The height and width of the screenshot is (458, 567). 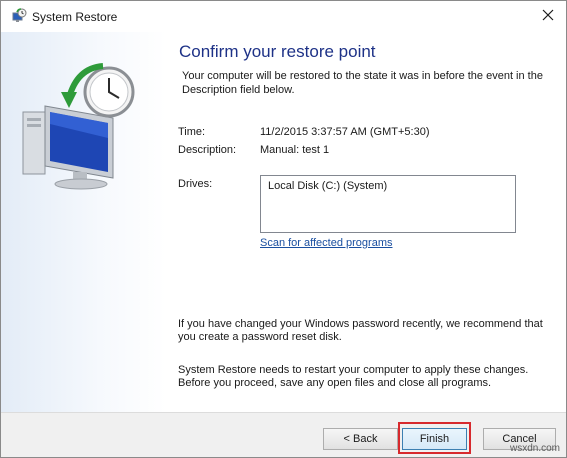 What do you see at coordinates (295, 150) in the screenshot?
I see `description-value: Manual: test 1` at bounding box center [295, 150].